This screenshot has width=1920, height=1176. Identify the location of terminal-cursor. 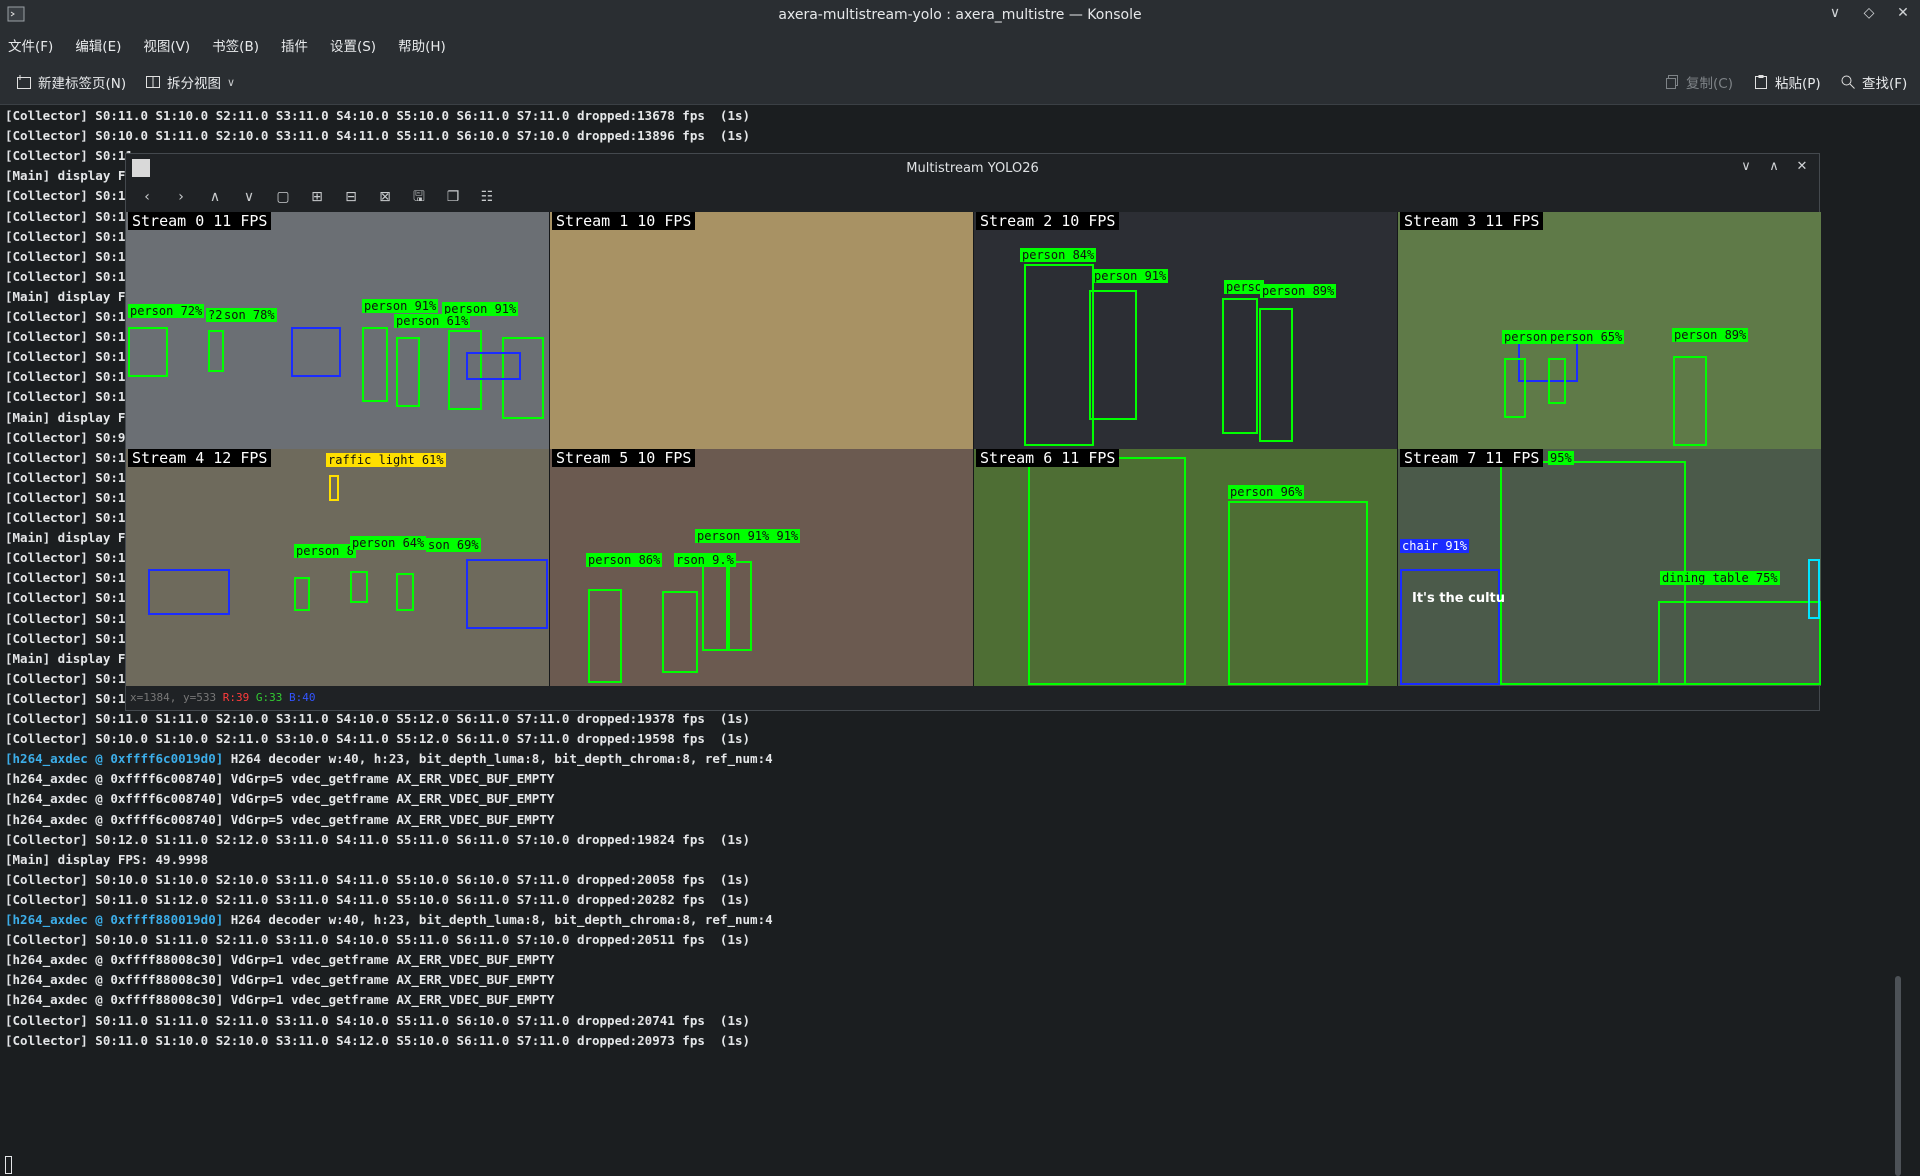
(8, 1165).